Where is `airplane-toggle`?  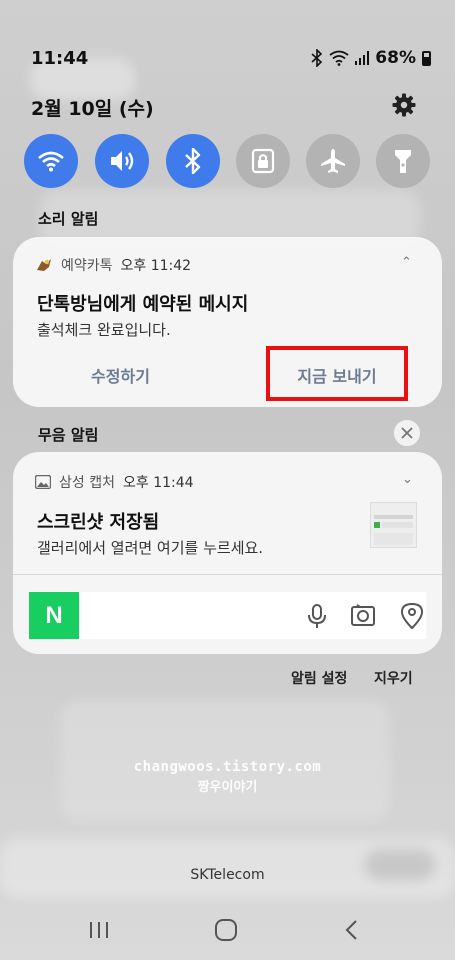
airplane-toggle is located at coordinates (333, 161).